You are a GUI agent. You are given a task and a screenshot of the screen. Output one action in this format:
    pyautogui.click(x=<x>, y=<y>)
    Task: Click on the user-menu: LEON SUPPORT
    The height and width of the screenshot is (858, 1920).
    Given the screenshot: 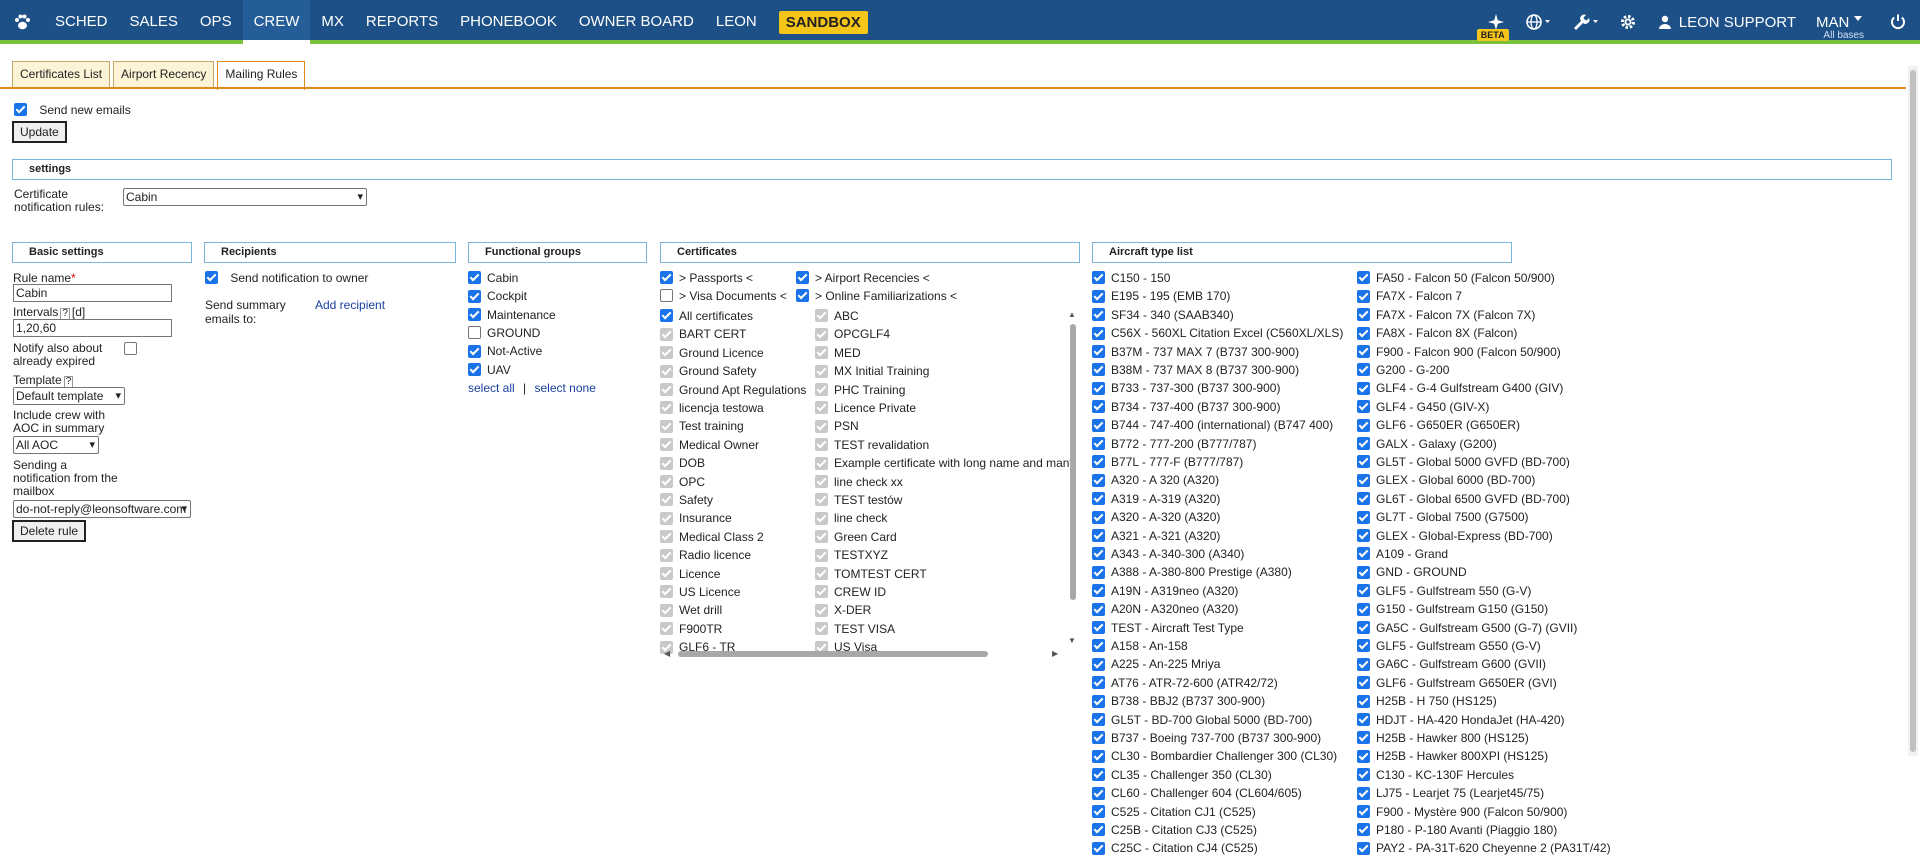 What is the action you would take?
    pyautogui.click(x=1726, y=22)
    